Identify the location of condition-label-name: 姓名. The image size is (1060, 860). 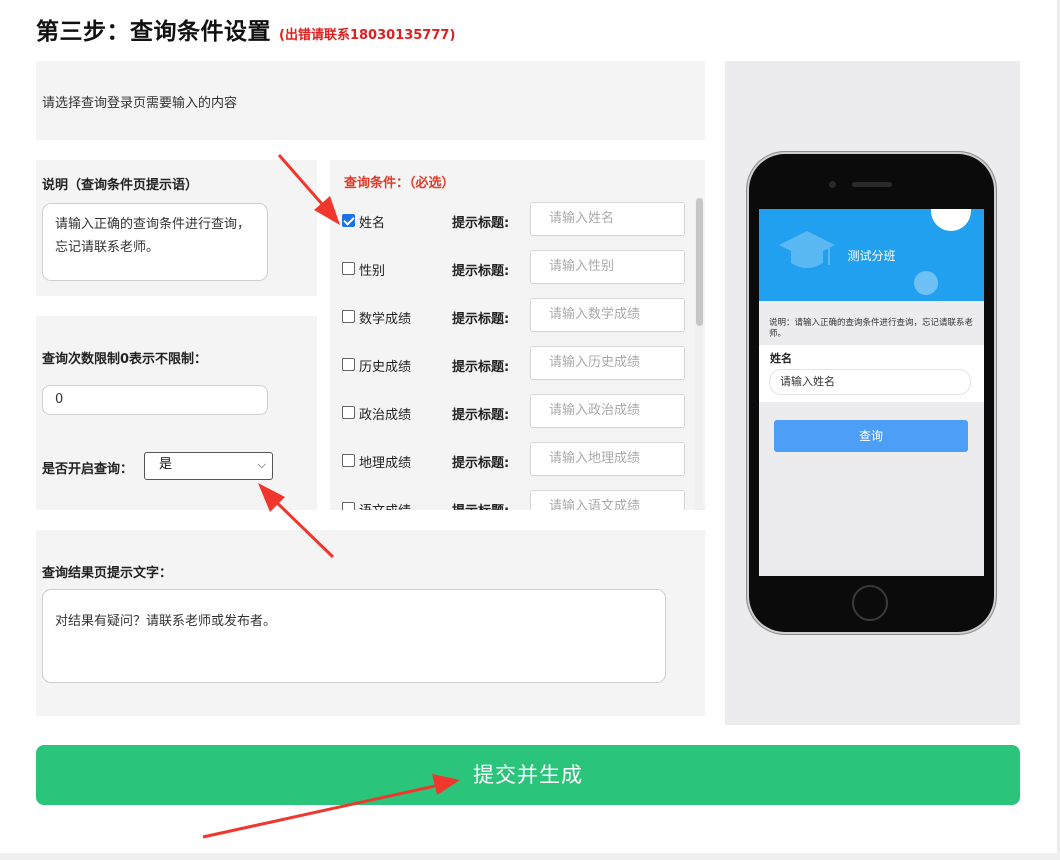
(372, 223).